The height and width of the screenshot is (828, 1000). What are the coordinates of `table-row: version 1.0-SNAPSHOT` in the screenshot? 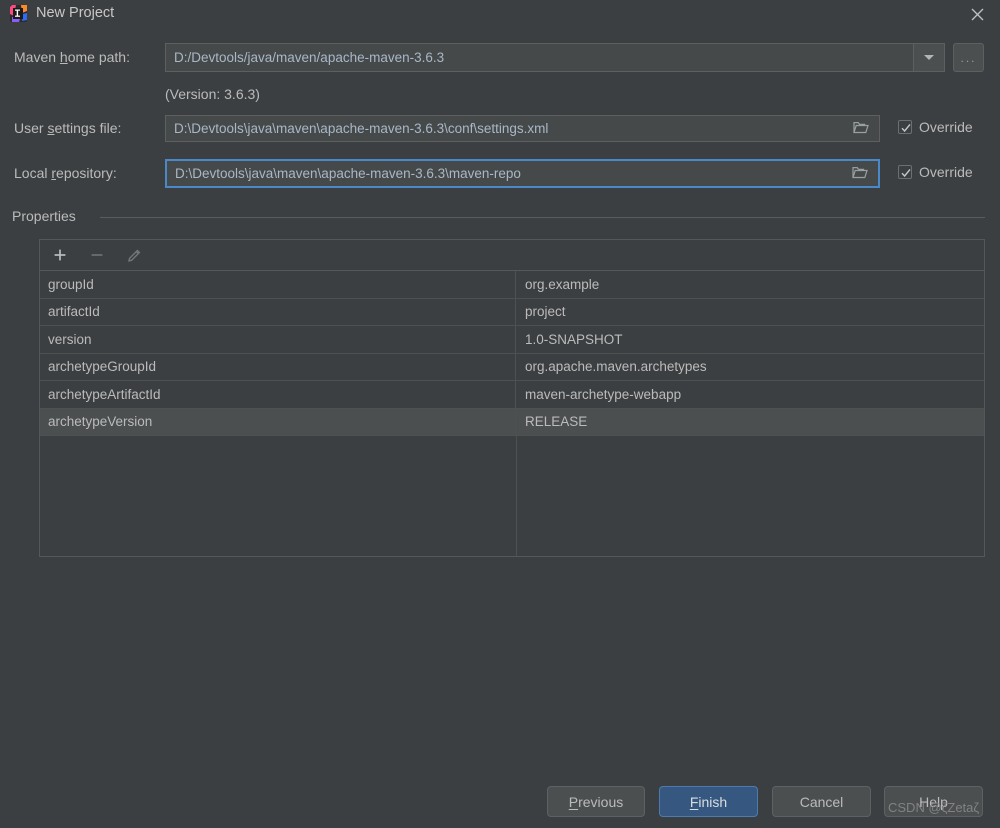 It's located at (512, 340).